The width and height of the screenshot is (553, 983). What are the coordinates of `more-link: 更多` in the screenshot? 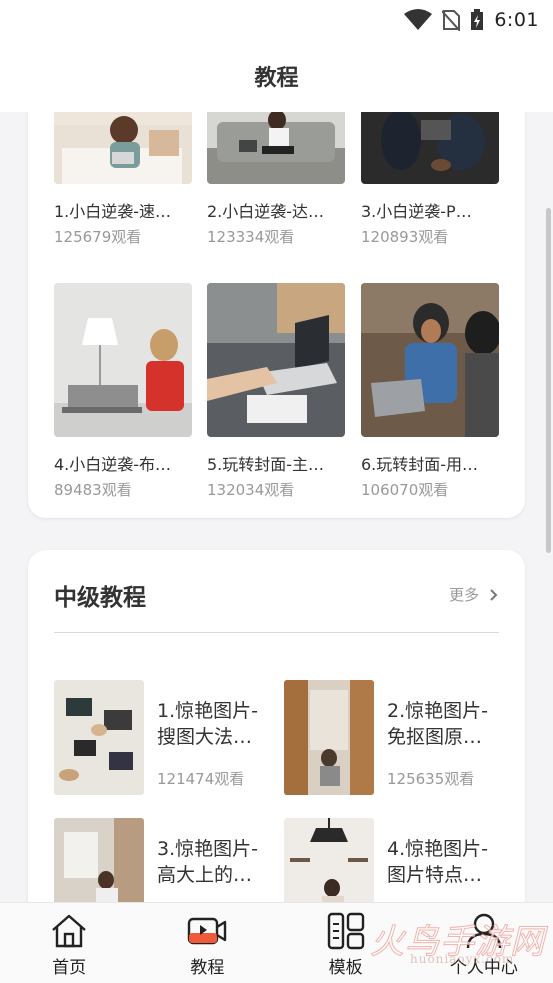 It's located at (474, 594).